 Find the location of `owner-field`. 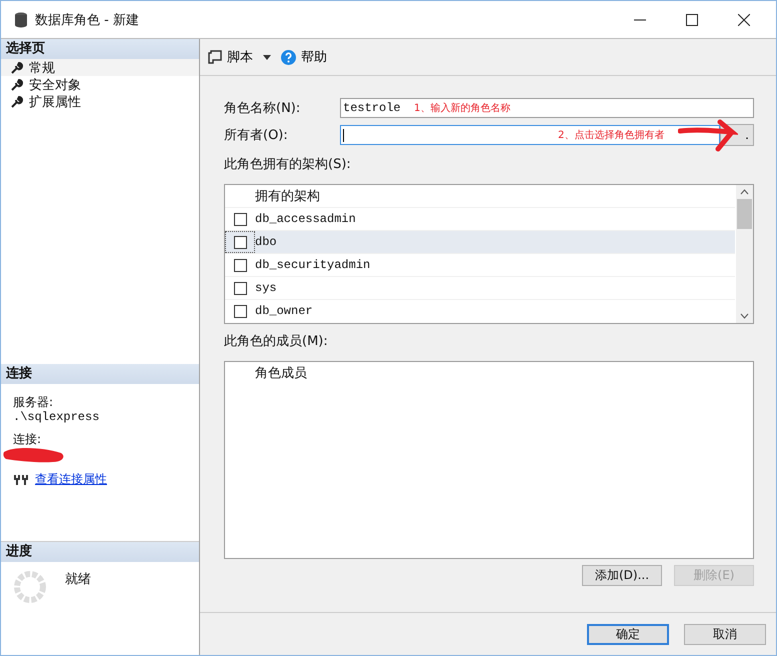

owner-field is located at coordinates (530, 135).